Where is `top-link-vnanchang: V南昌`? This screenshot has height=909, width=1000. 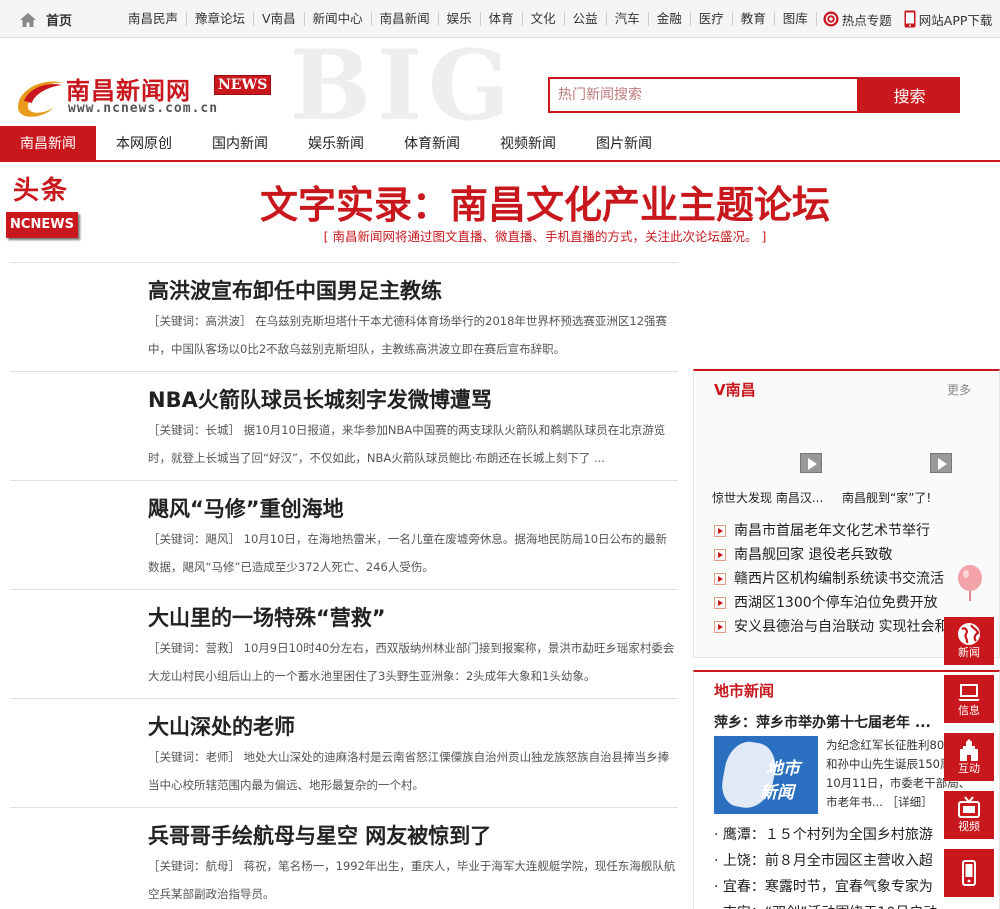
top-link-vnanchang: V南昌 is located at coordinates (279, 19).